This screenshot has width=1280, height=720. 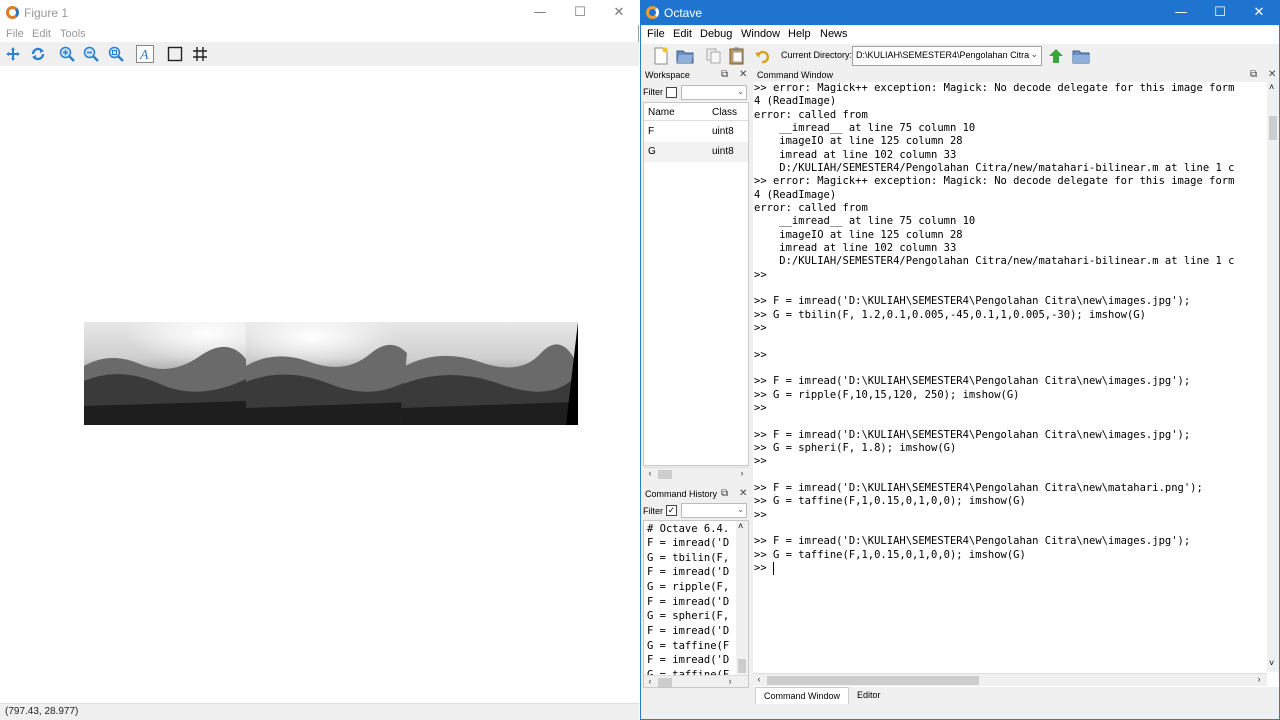 What do you see at coordinates (90, 54) in the screenshot?
I see `zoom-out-icon` at bounding box center [90, 54].